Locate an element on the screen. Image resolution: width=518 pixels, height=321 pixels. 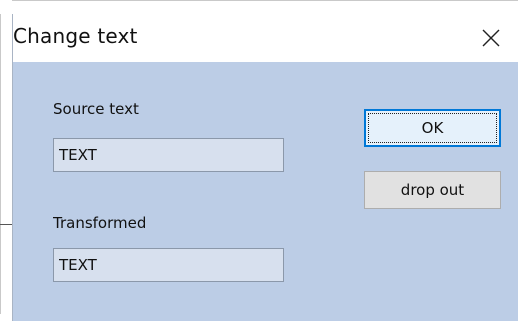
dialog-titlebar: Change text is located at coordinates (265, 38).